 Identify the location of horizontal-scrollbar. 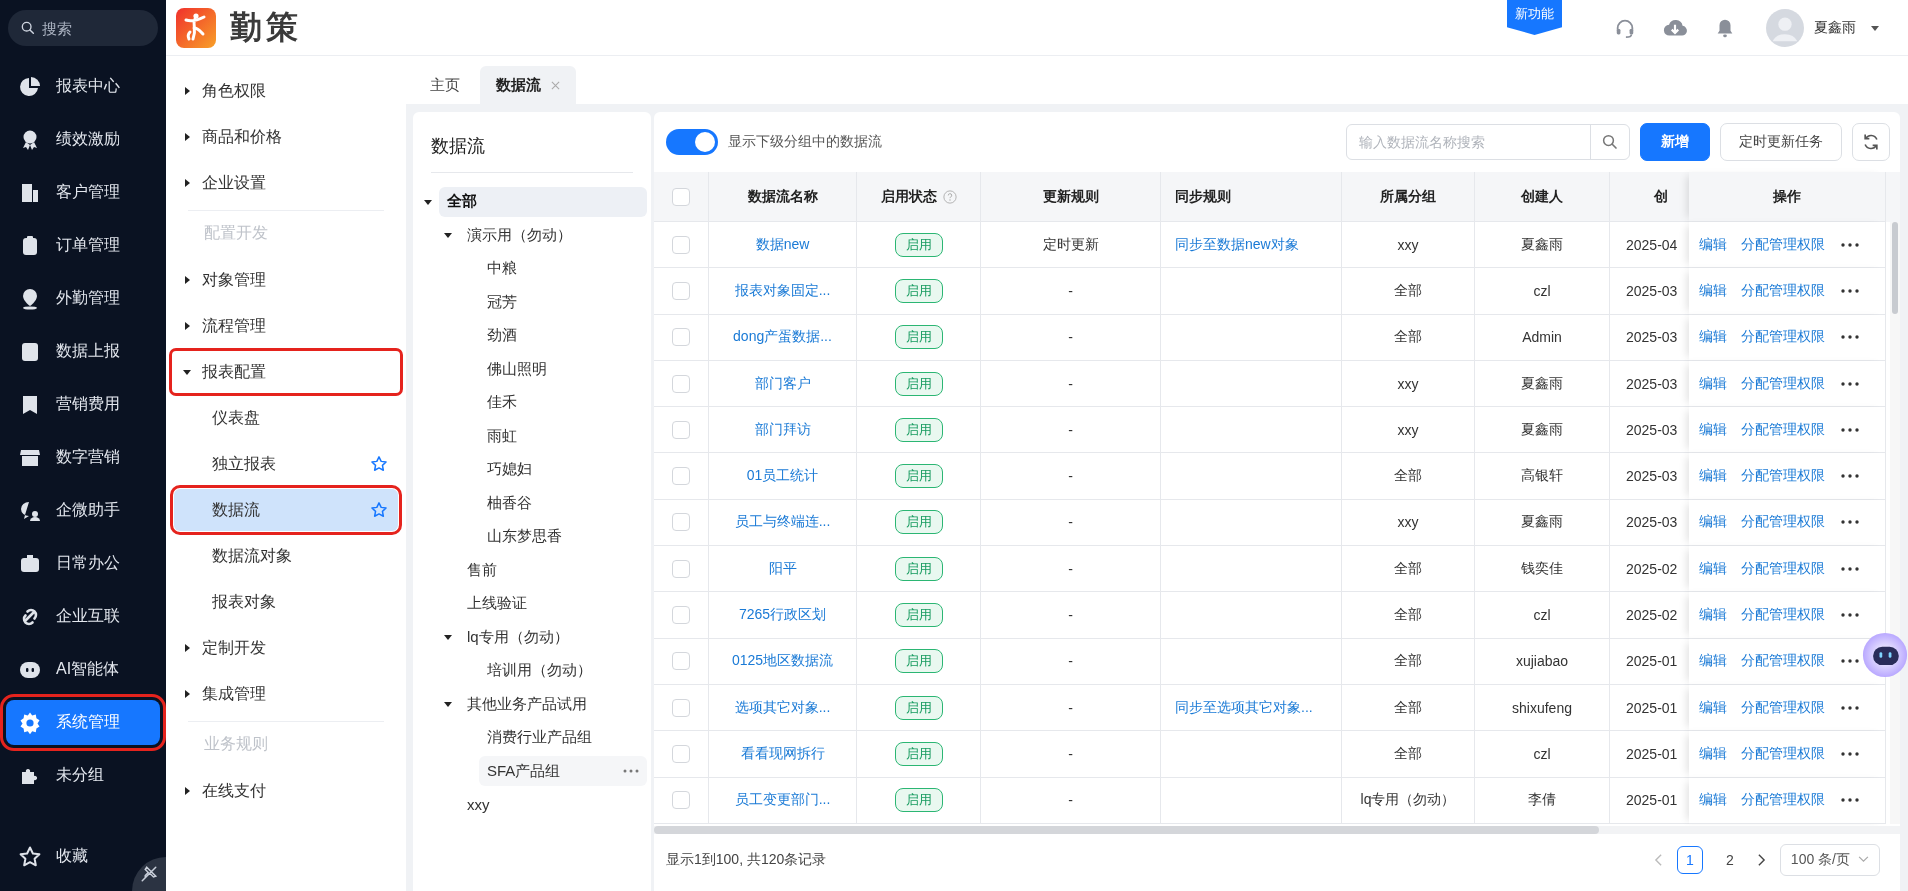
(1277, 829).